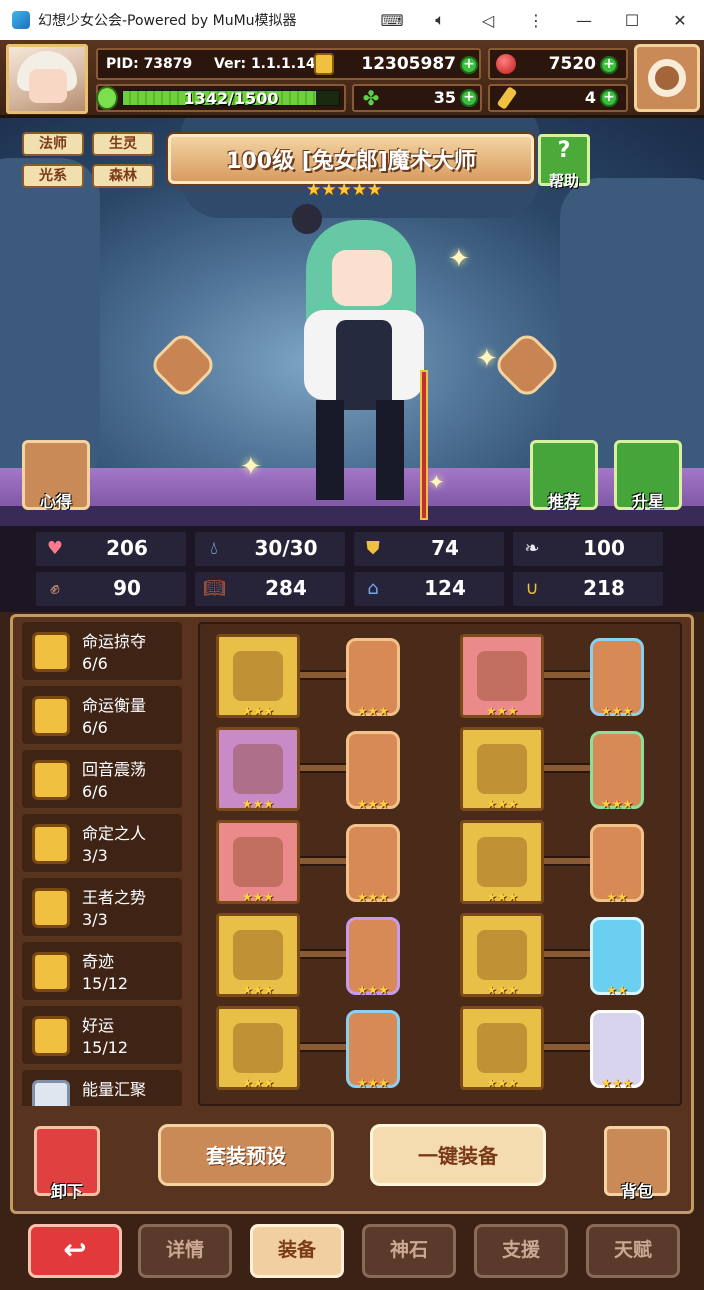 The image size is (704, 1290). Describe the element at coordinates (469, 98) in the screenshot. I see `add-clover-button: +` at that location.